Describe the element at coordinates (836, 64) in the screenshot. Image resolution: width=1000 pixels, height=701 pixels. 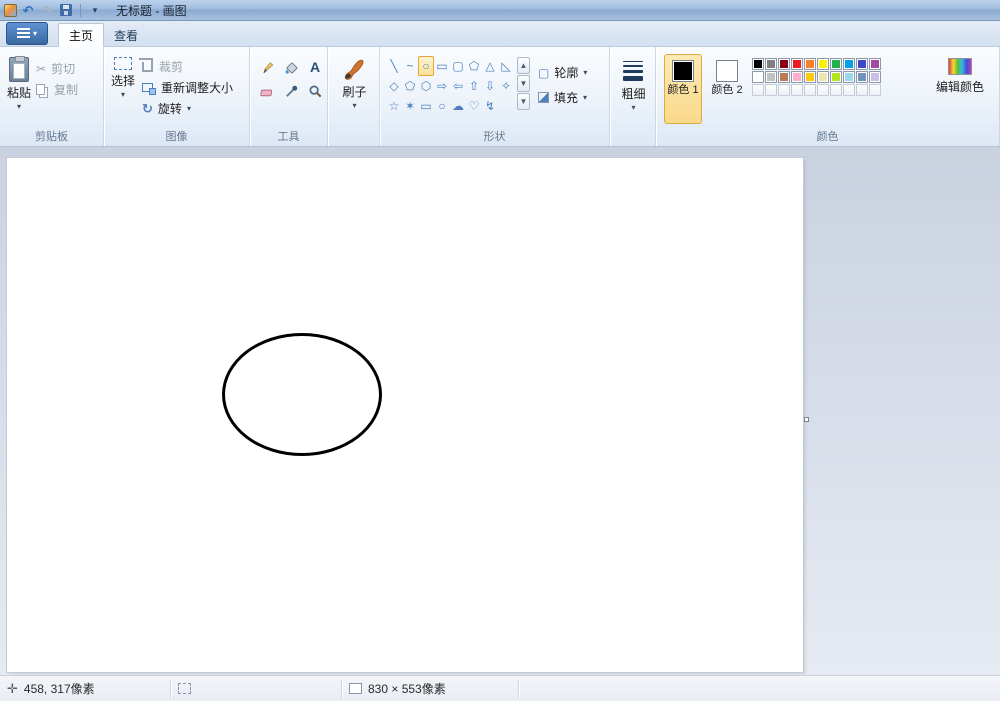
I see `palette-swatch-22b14c` at that location.